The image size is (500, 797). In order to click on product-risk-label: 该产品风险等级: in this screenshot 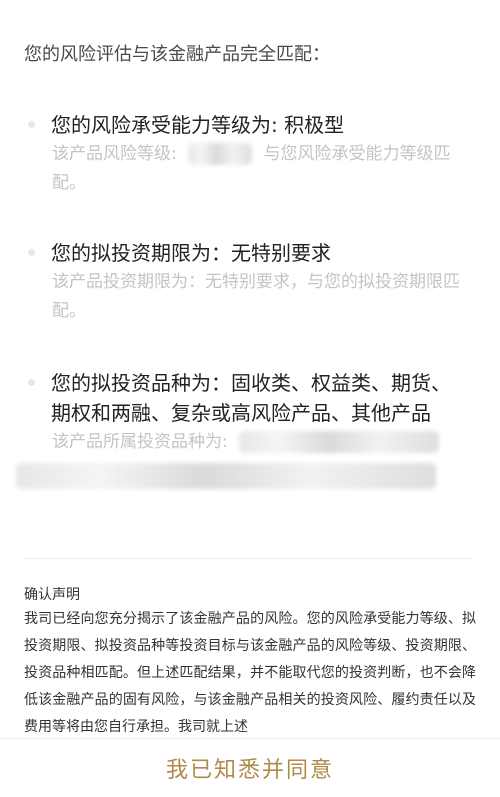, I will do `click(114, 154)`.